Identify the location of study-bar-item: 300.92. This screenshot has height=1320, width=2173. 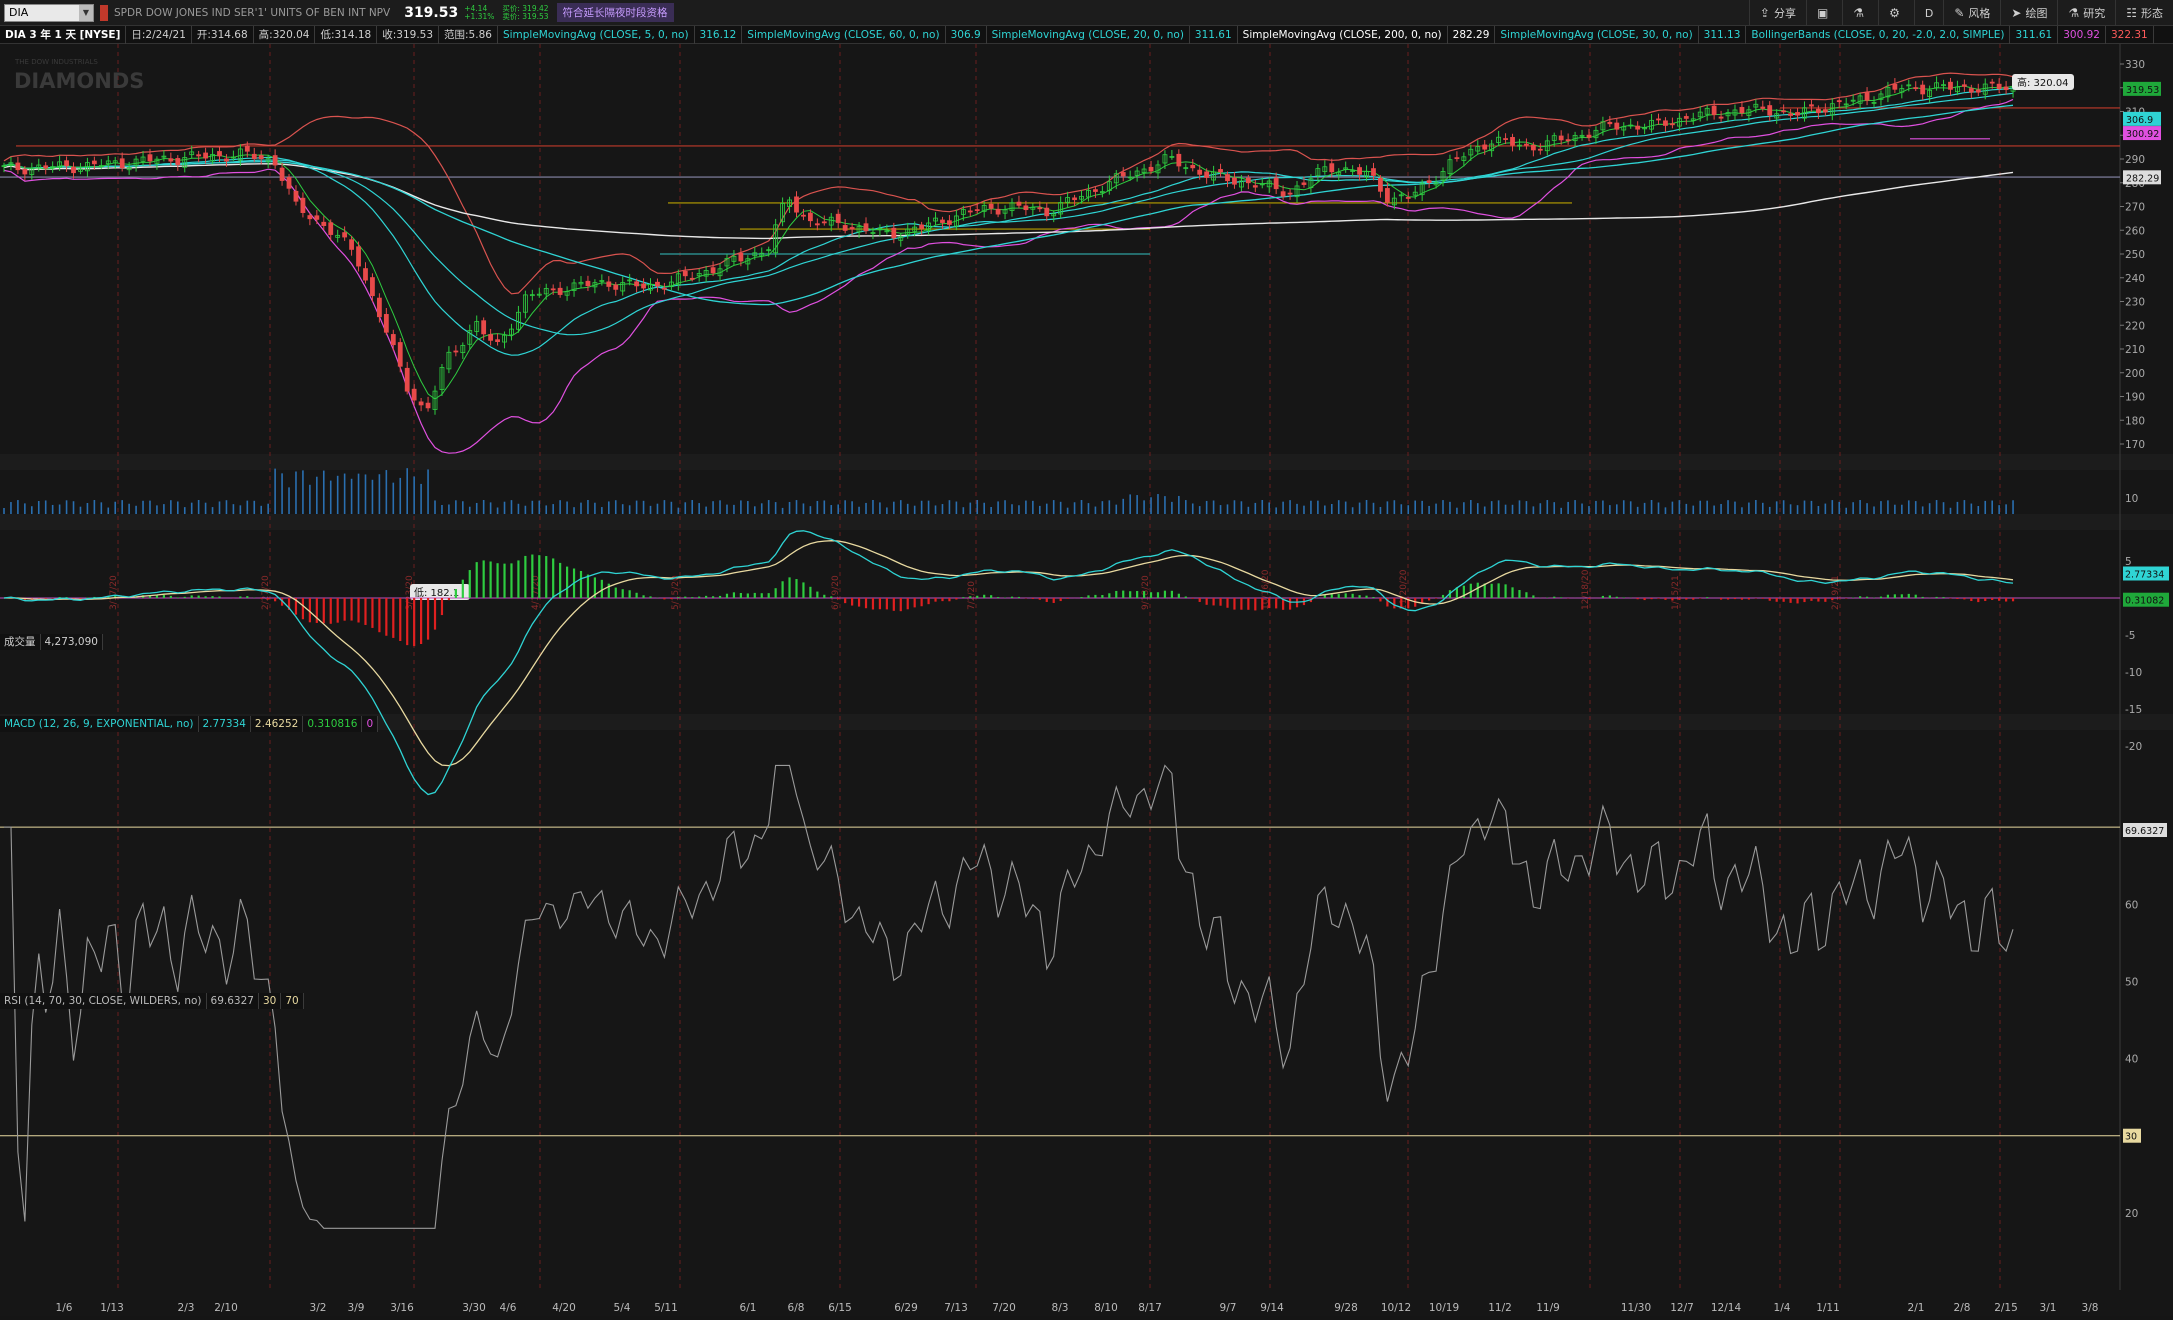
(2082, 34).